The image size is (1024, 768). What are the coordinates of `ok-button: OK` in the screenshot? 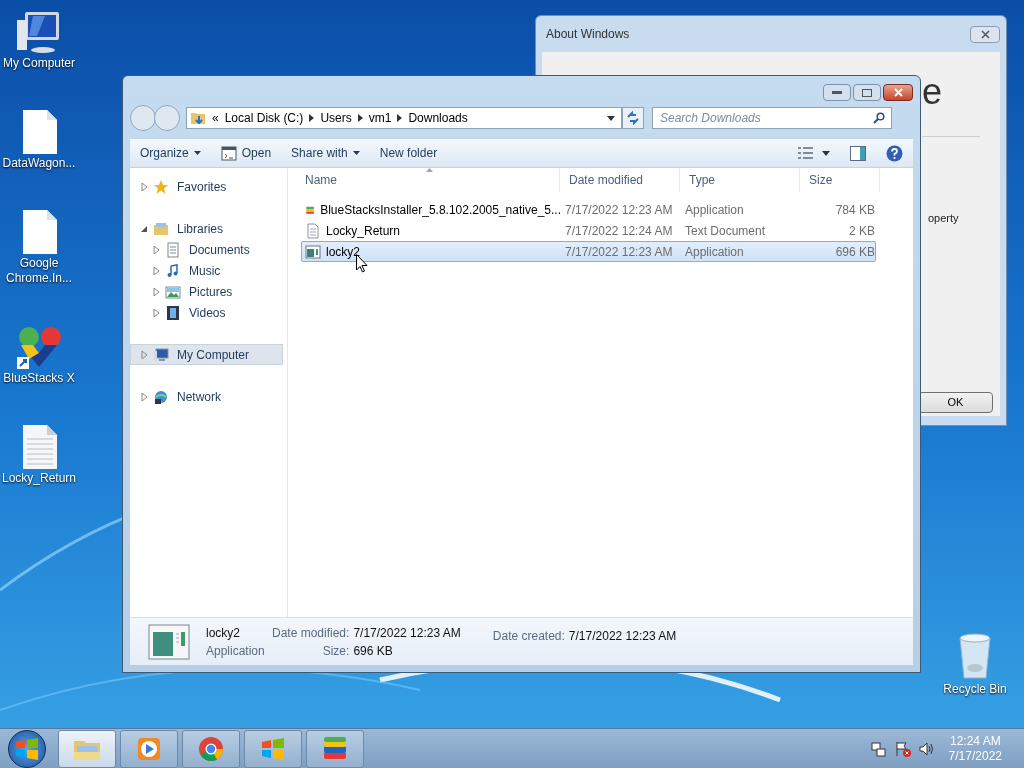 It's located at (955, 402).